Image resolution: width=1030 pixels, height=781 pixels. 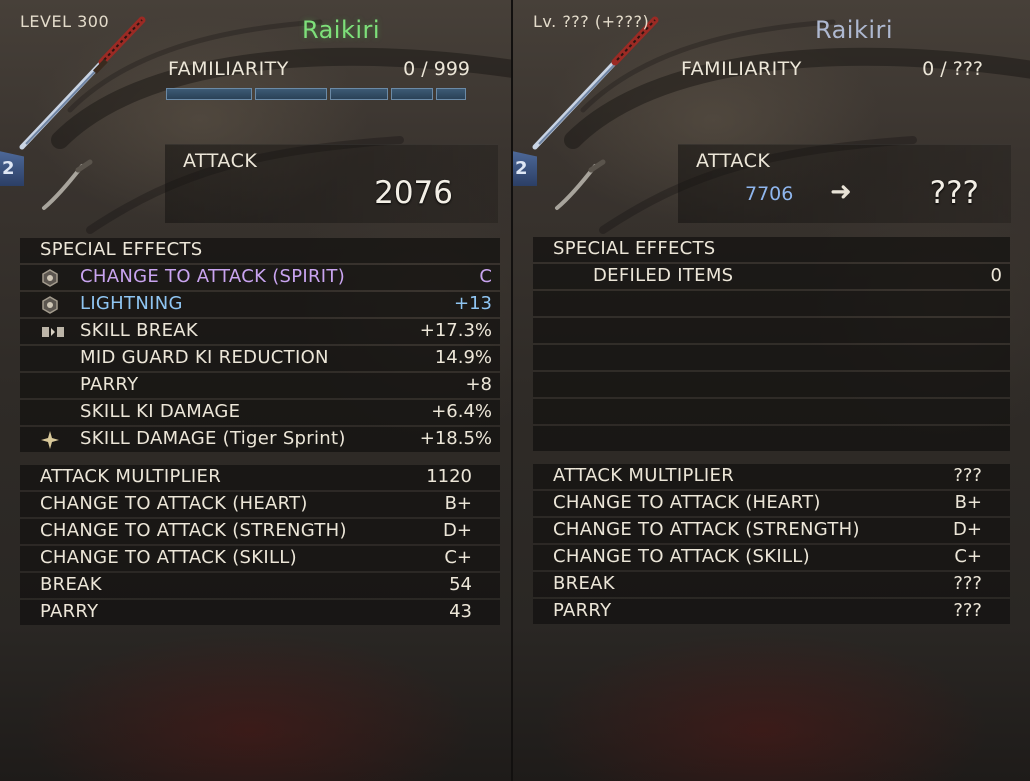 What do you see at coordinates (260, 585) in the screenshot?
I see `stat-row: BREAK 54` at bounding box center [260, 585].